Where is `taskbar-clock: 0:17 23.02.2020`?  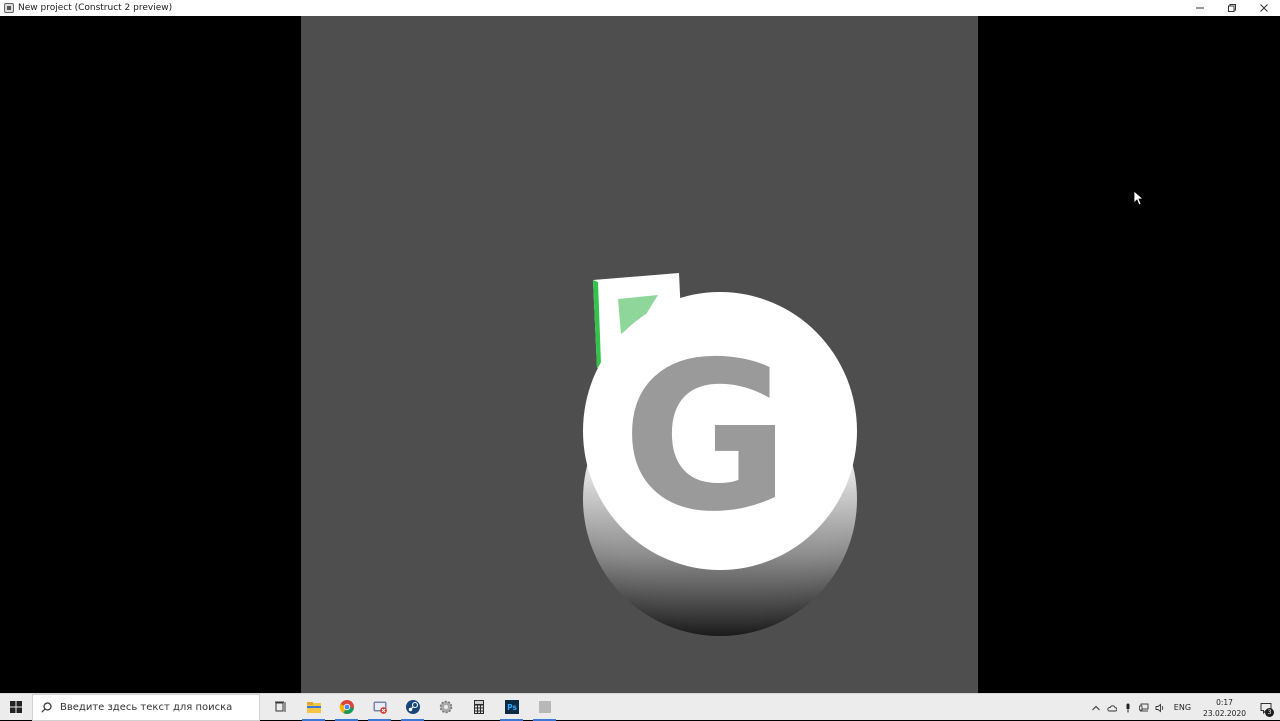
taskbar-clock: 0:17 23.02.2020 is located at coordinates (1224, 708).